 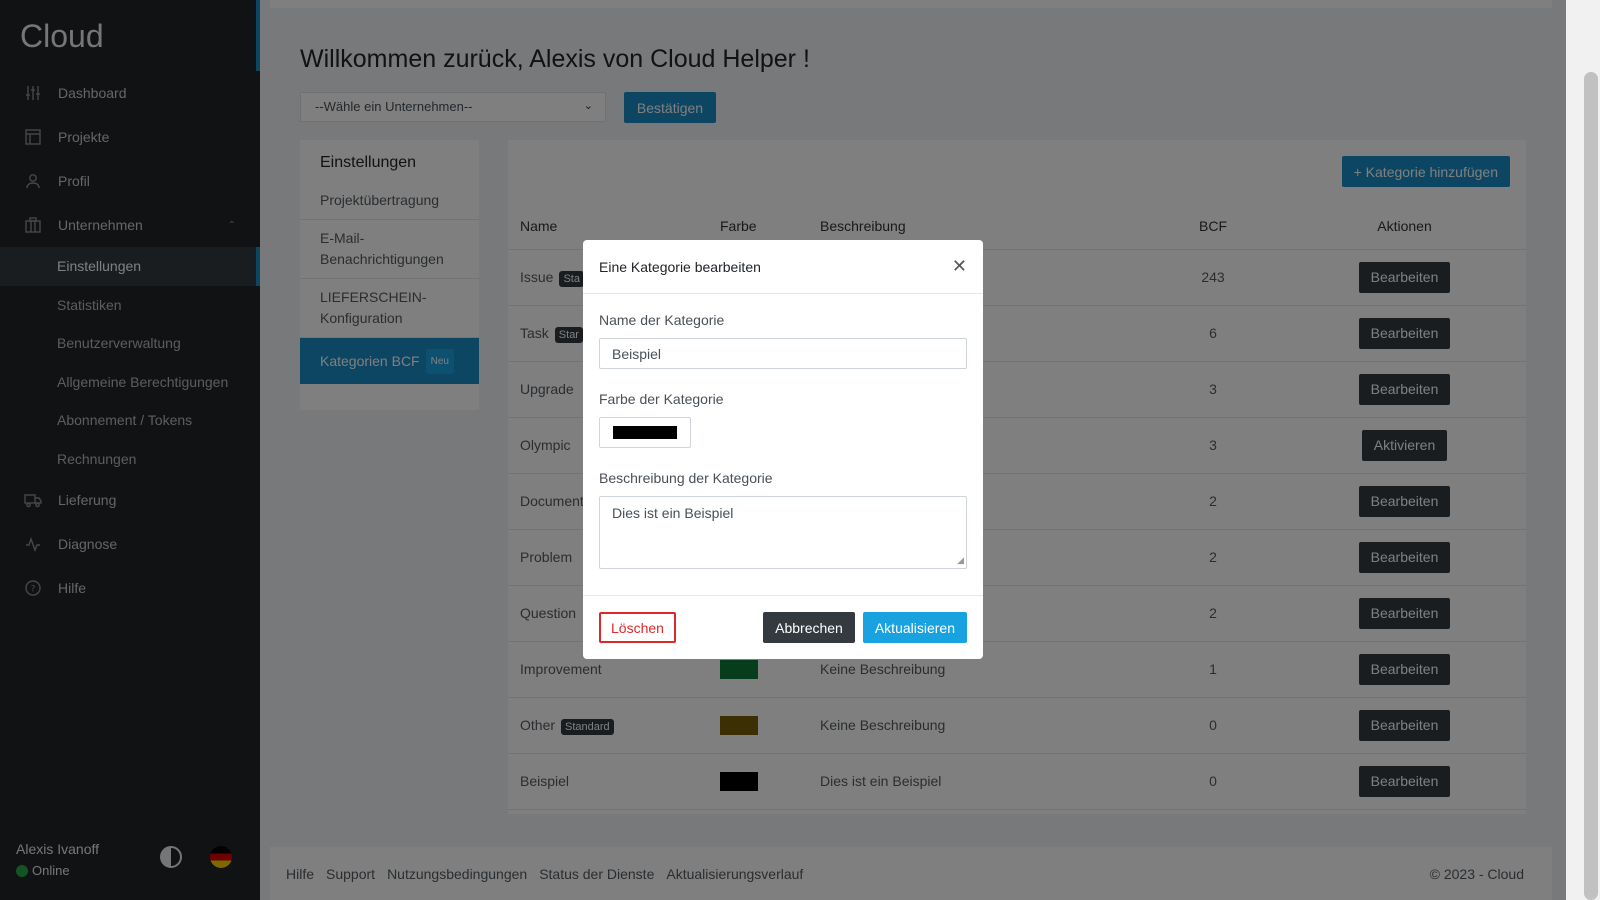 I want to click on update-button: Aktualisieren, so click(x=914, y=627).